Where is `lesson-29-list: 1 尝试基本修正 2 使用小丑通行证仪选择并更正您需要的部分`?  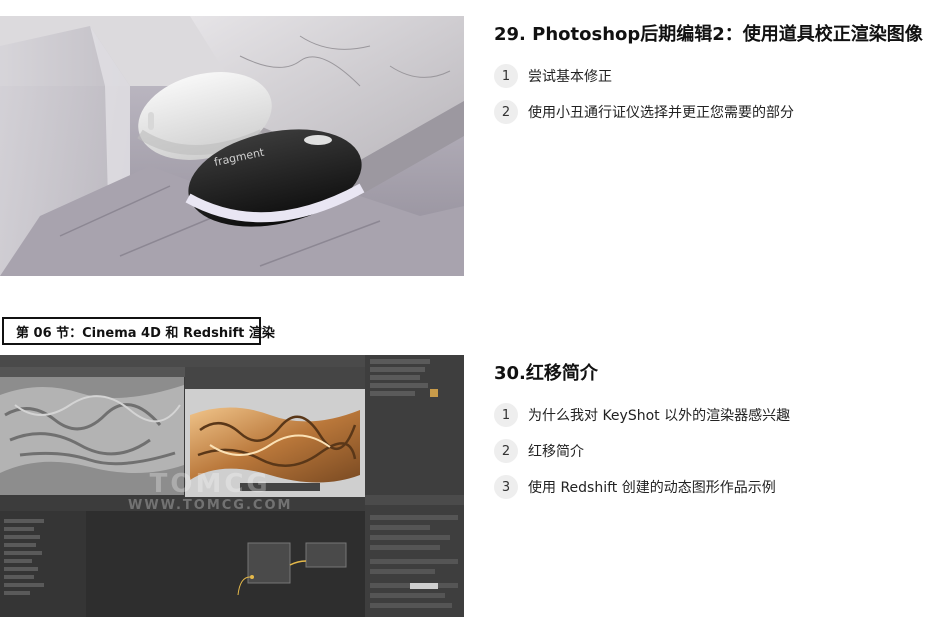
lesson-29-list: 1 尝试基本修正 2 使用小丑通行证仪选择并更正您需要的部分 is located at coordinates (644, 100).